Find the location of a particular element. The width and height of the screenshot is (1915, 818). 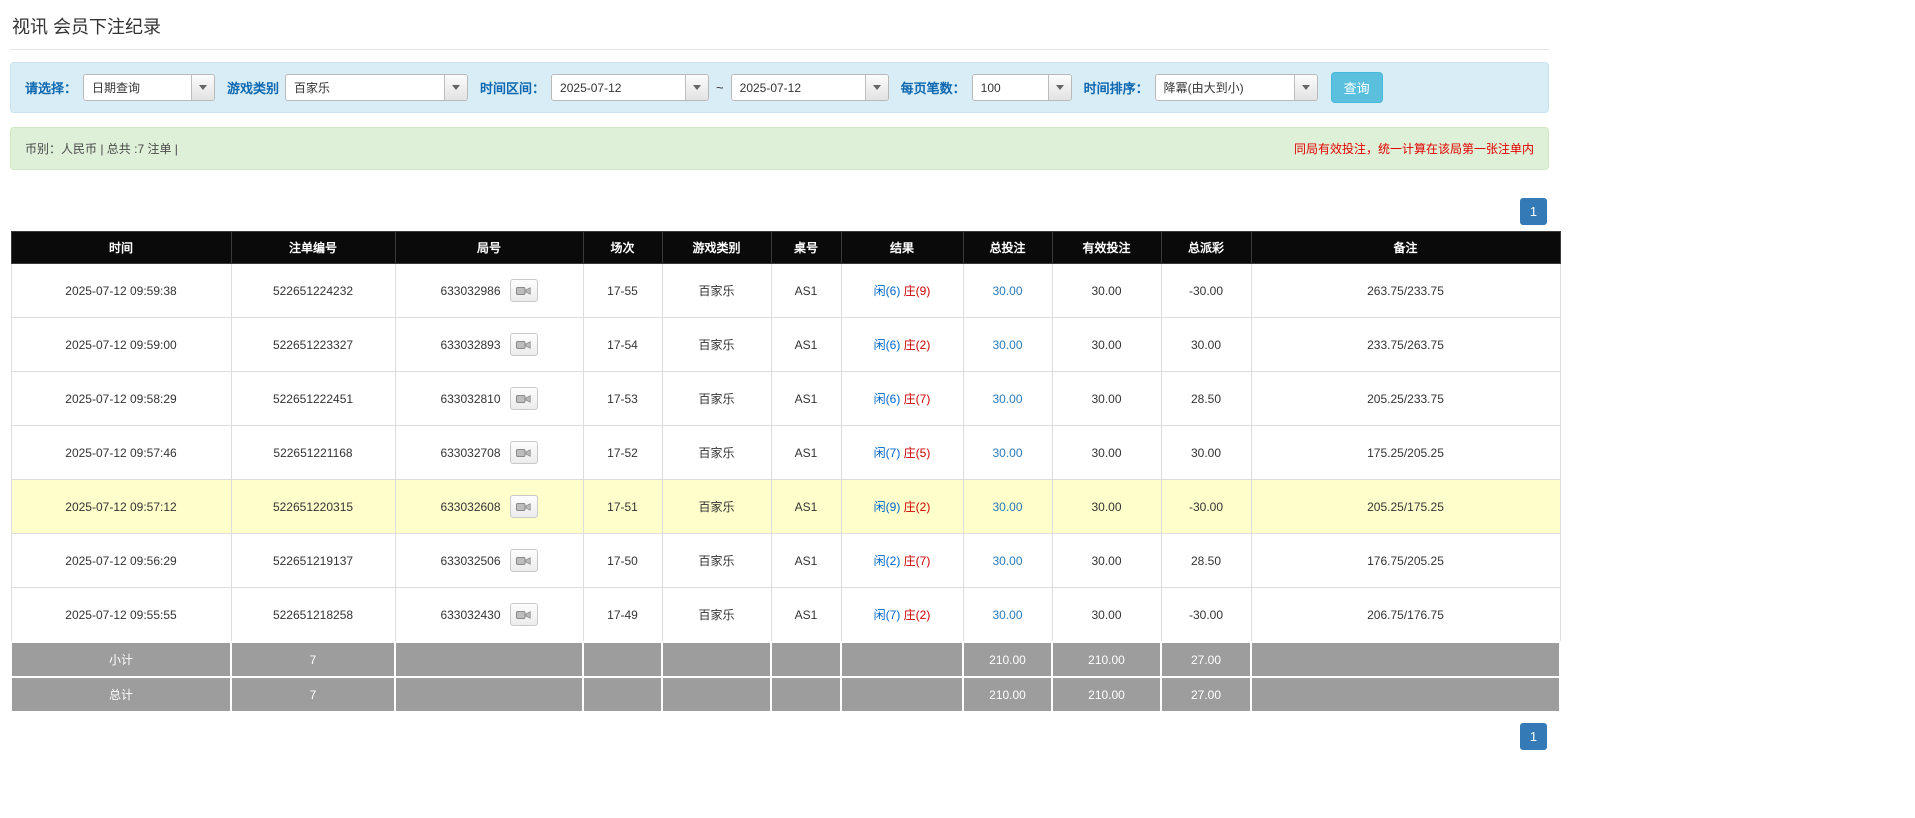

cell-round-id: 633032810 is located at coordinates (489, 398).